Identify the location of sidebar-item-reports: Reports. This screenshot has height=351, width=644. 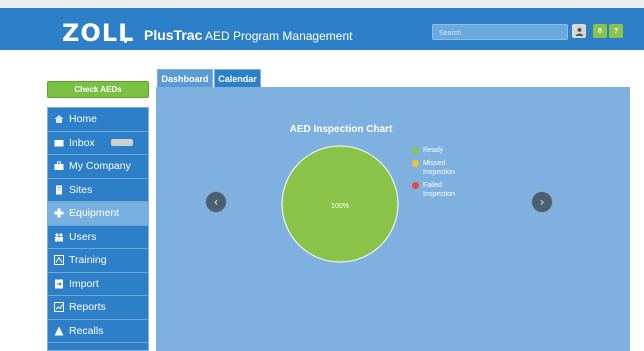
(98, 308).